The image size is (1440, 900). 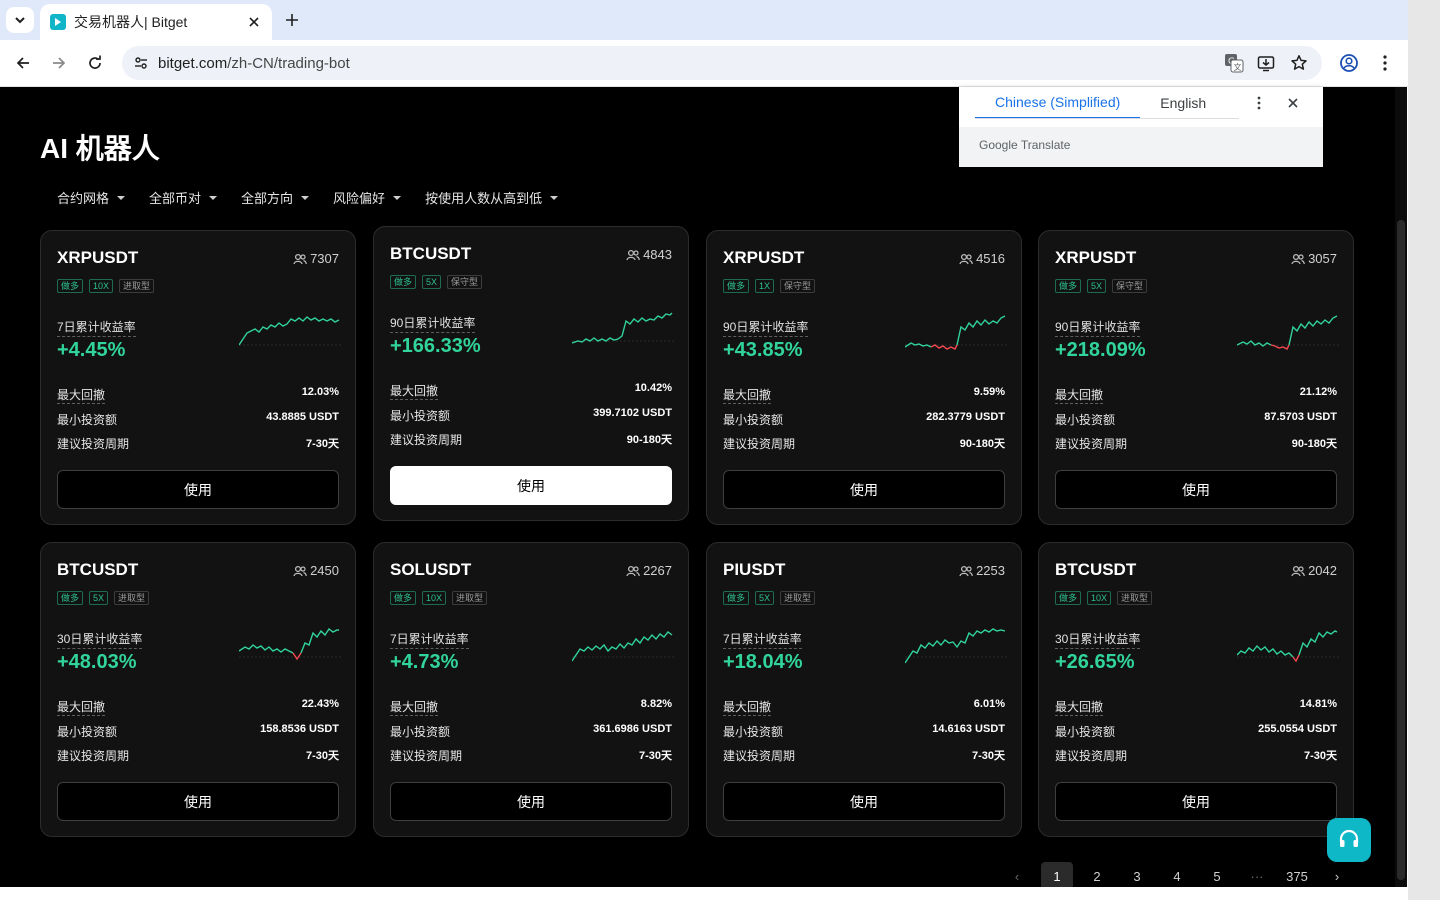 What do you see at coordinates (275, 197) in the screenshot?
I see `filter-all-directions: 全部方向` at bounding box center [275, 197].